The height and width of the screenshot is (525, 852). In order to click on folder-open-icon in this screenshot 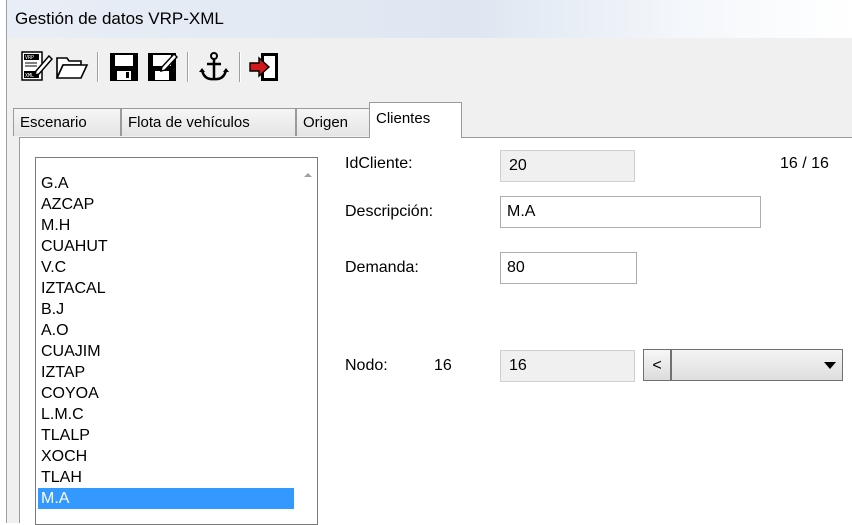, I will do `click(72, 68)`.